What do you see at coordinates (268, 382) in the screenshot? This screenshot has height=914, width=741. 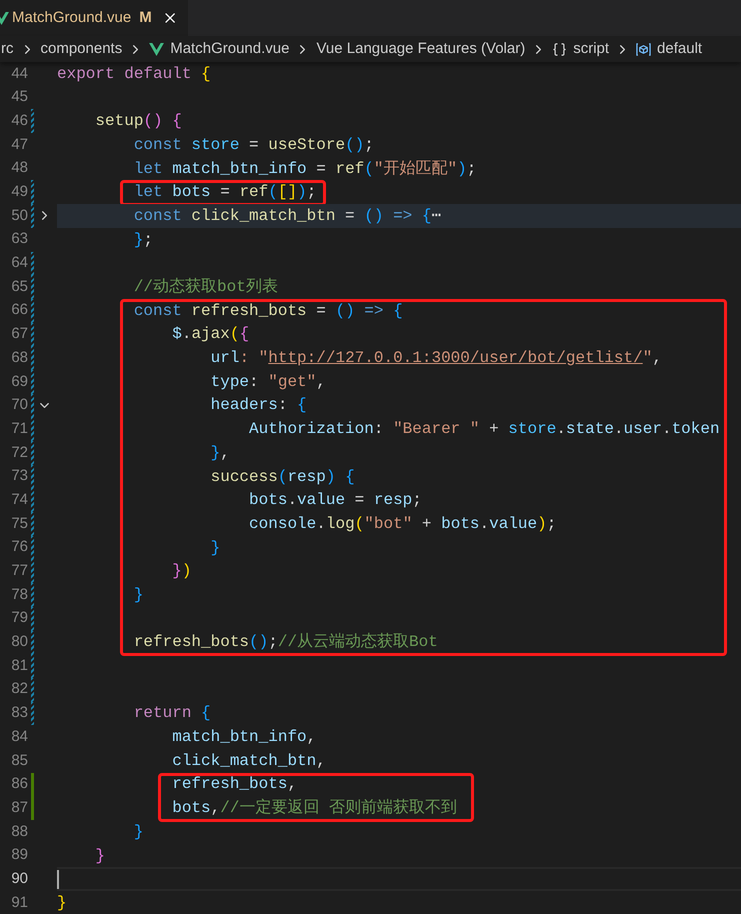 I see `code-line: type: "get",` at bounding box center [268, 382].